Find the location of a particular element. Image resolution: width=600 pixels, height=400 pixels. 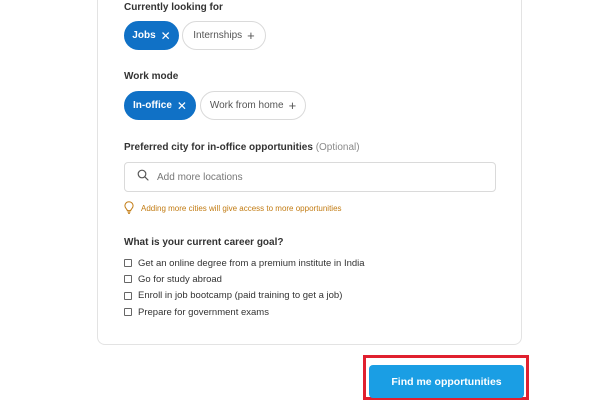

find-opportunities-button: Find me opportunities is located at coordinates (446, 381).